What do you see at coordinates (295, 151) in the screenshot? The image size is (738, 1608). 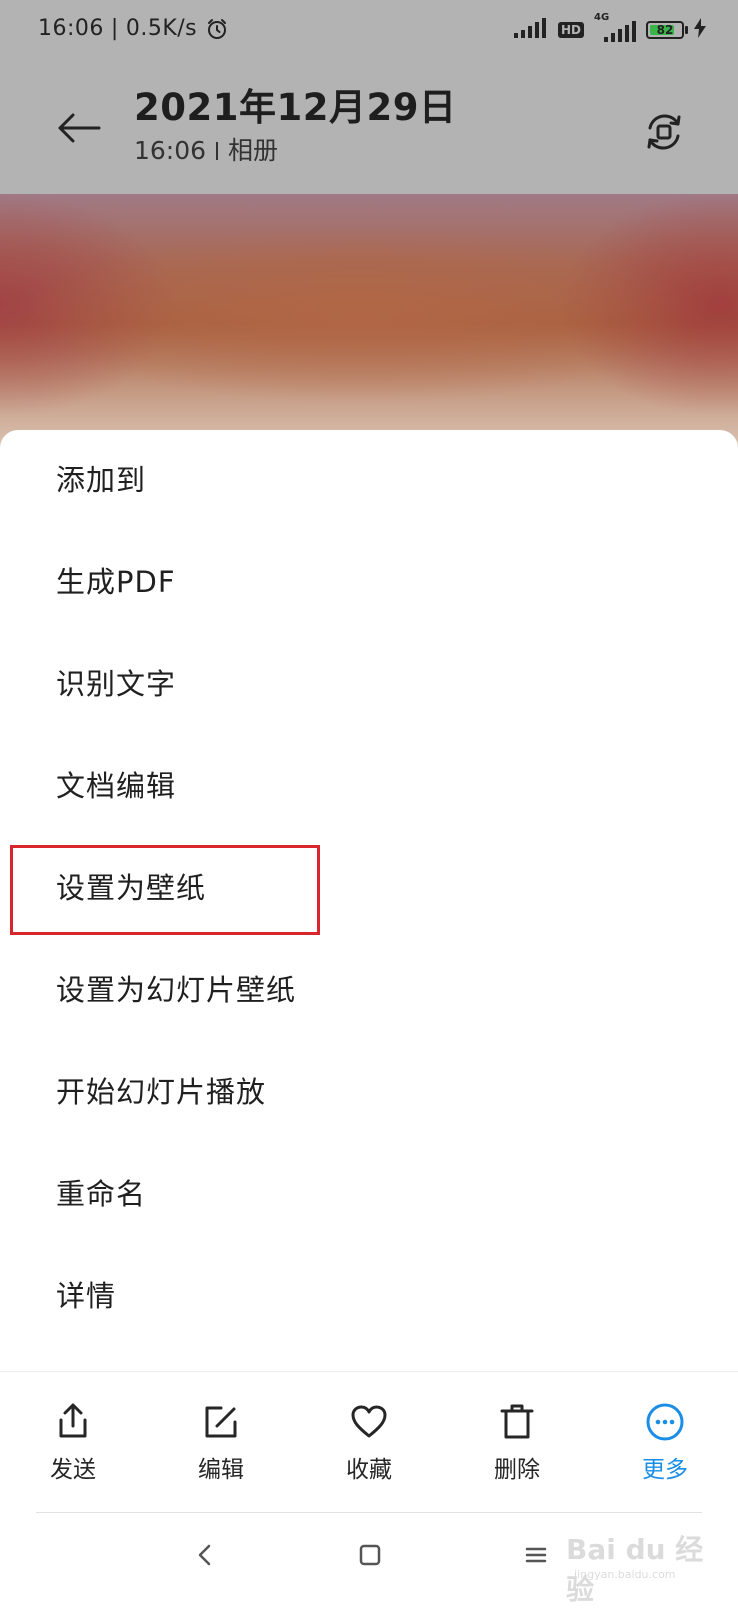 I see `subtitle: 16:06 相册` at bounding box center [295, 151].